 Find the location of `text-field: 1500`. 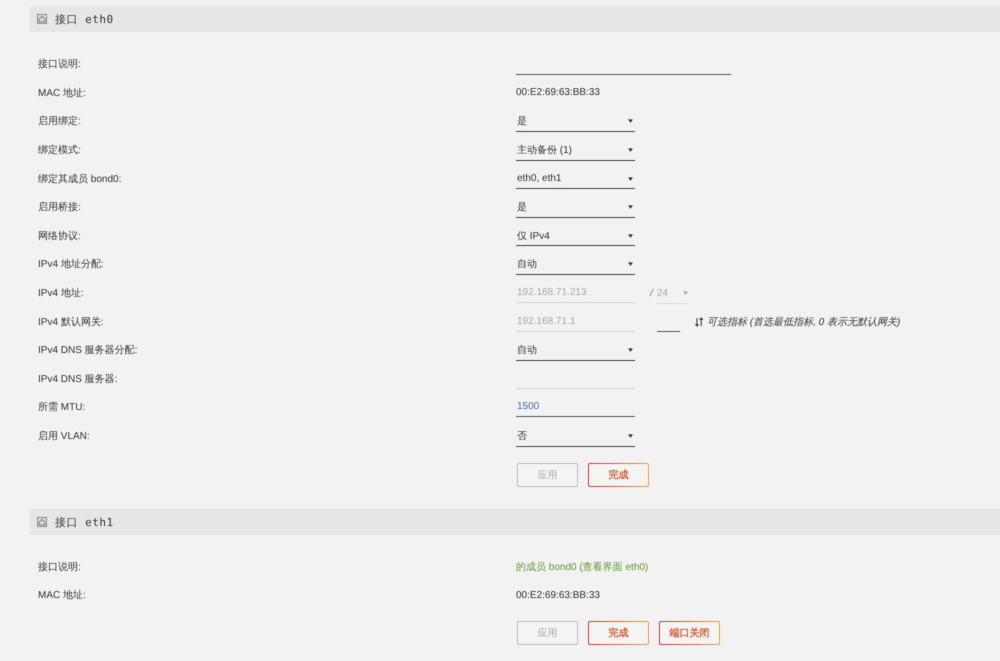

text-field: 1500 is located at coordinates (575, 407).